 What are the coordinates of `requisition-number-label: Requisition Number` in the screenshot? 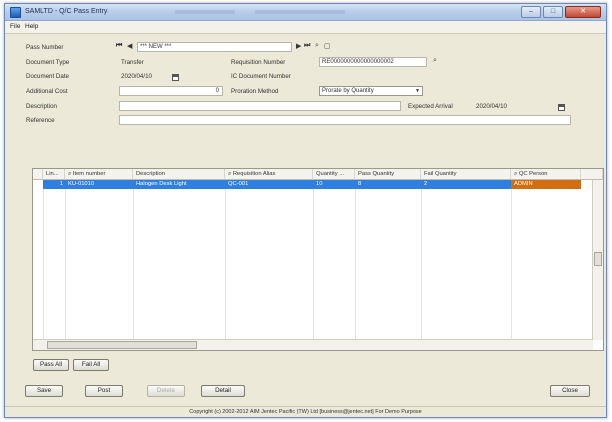 It's located at (258, 62).